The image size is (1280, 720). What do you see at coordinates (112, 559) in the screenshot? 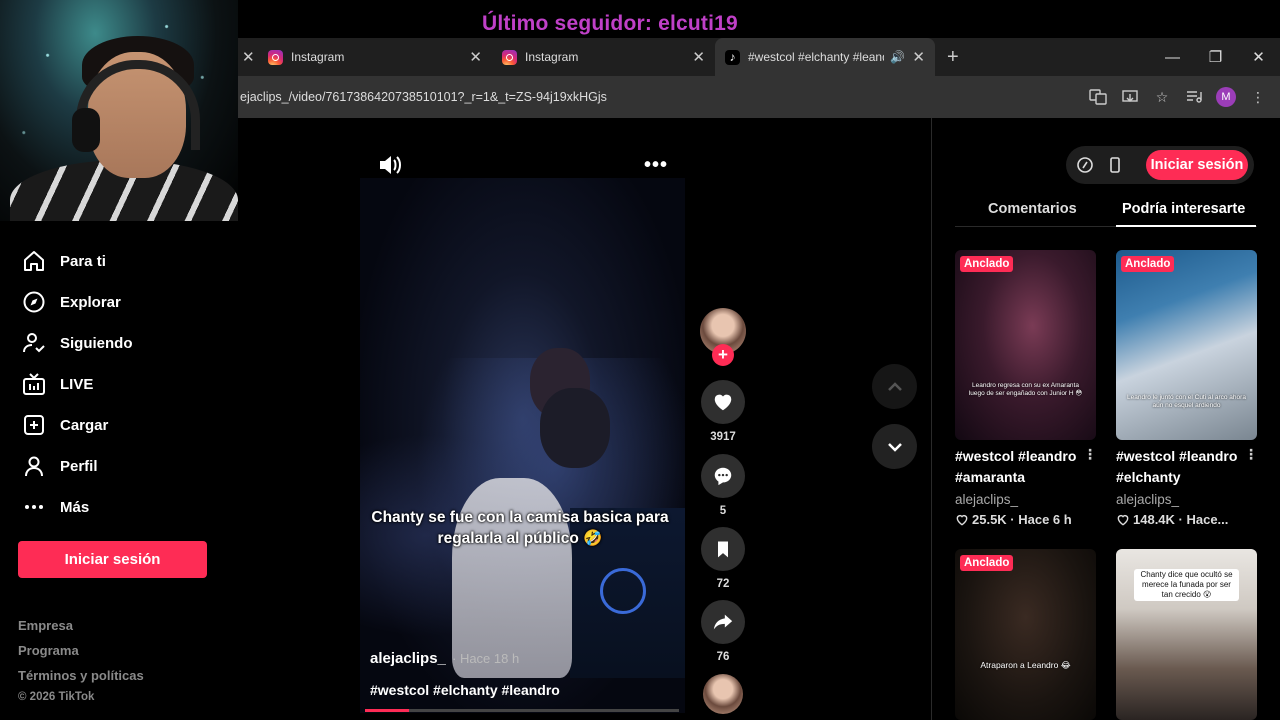
I see `login-button: Iniciar sesión` at bounding box center [112, 559].